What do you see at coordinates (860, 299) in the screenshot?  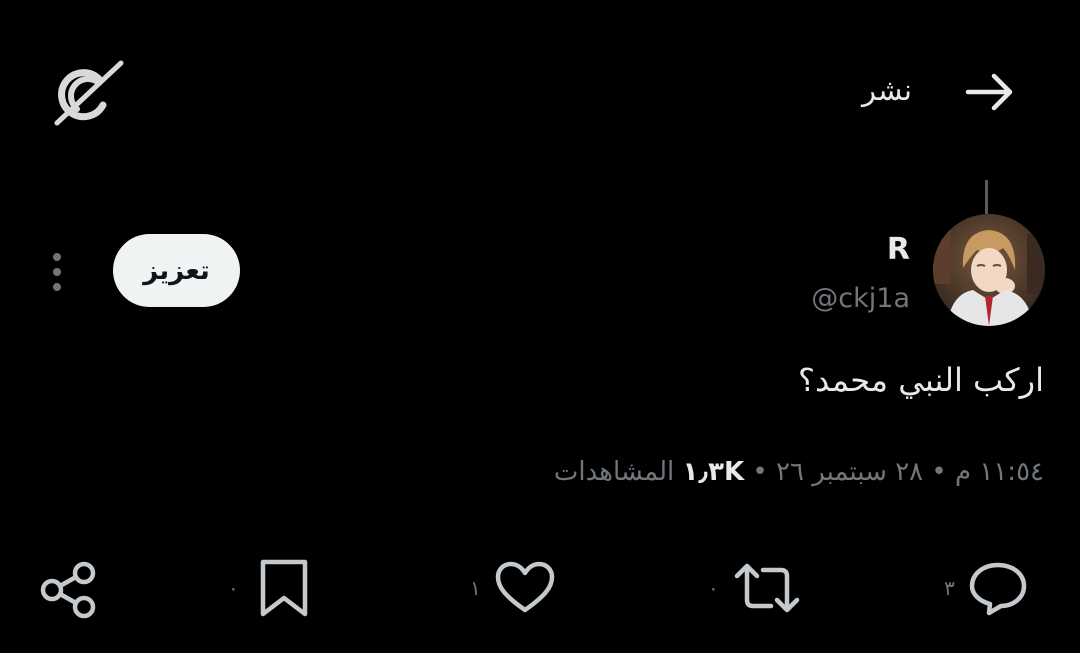 I see `user-handle: @ckj1a` at bounding box center [860, 299].